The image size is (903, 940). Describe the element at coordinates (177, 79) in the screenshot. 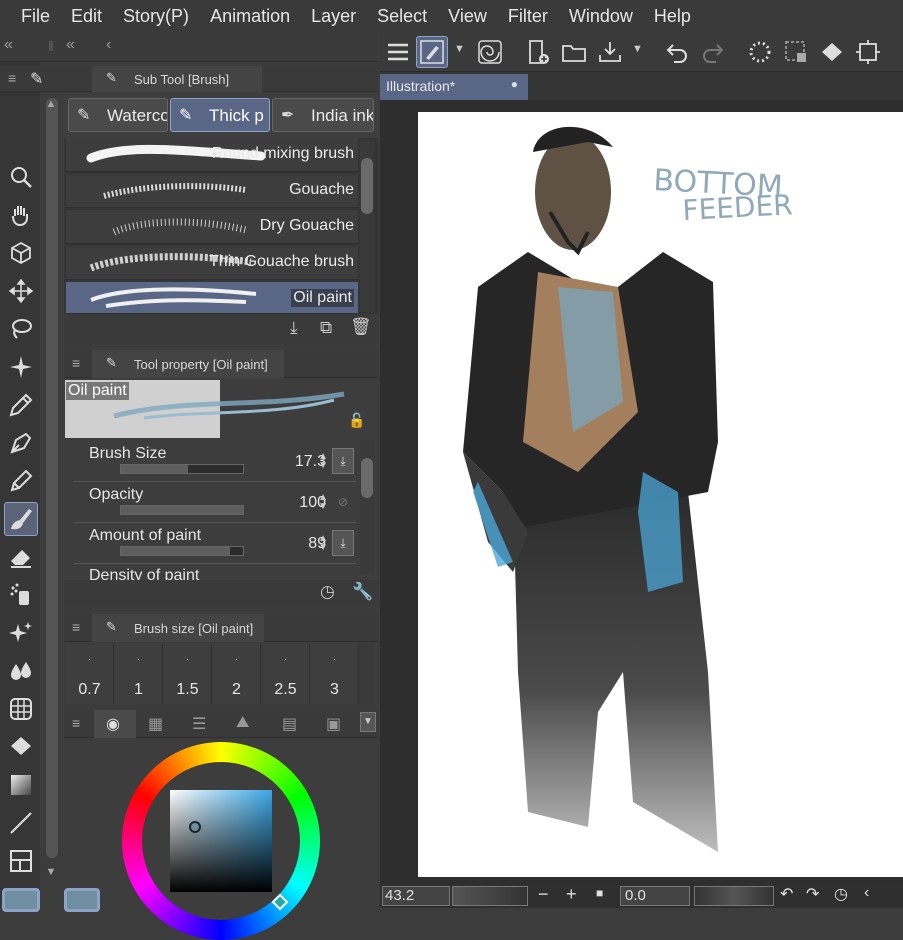

I see `subtool-tab: ✎ Sub Tool [Brush]` at that location.